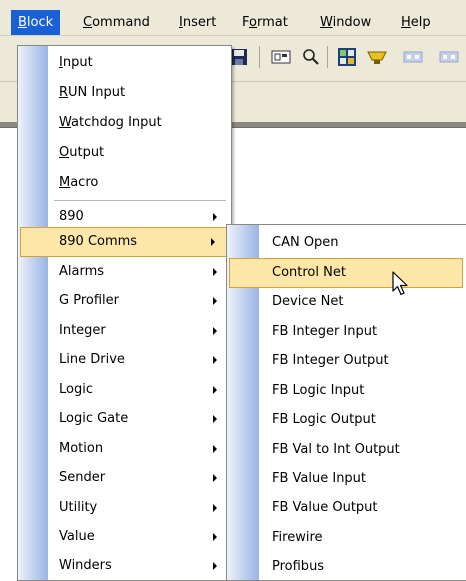  I want to click on submenu-value: Value, so click(124, 537).